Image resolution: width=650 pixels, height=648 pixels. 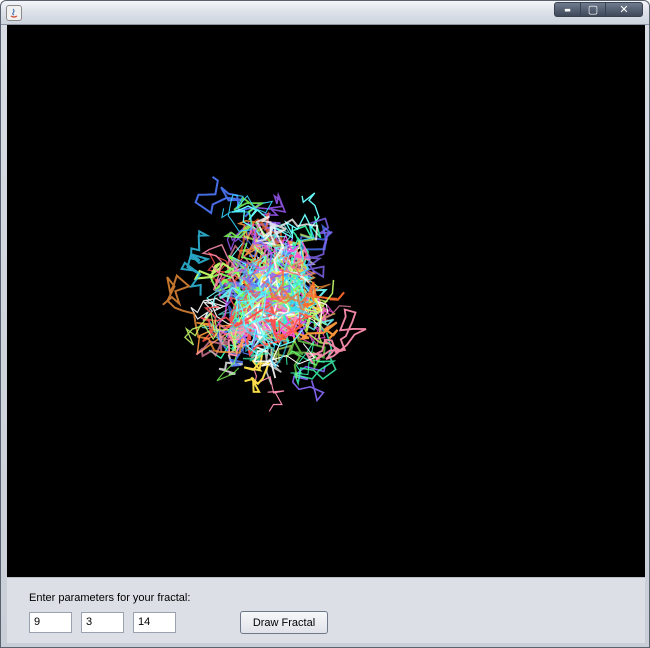 What do you see at coordinates (284, 622) in the screenshot?
I see `draw-fractal-button: Draw Fractal` at bounding box center [284, 622].